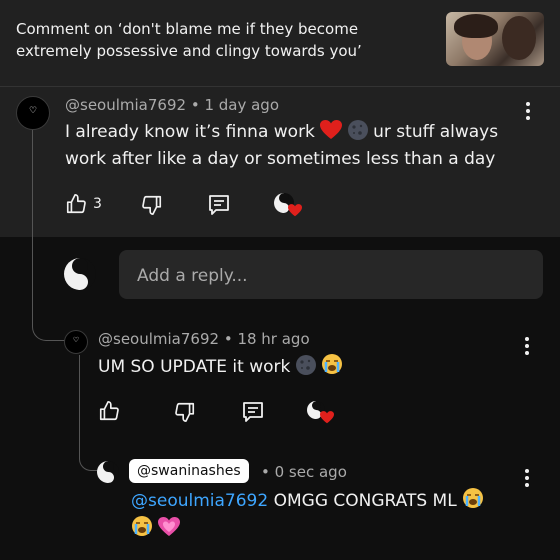 Image resolution: width=560 pixels, height=560 pixels. Describe the element at coordinates (326, 515) in the screenshot. I see `reply2-text: @seoulmia7692 OMGG CONGRATS ML` at that location.